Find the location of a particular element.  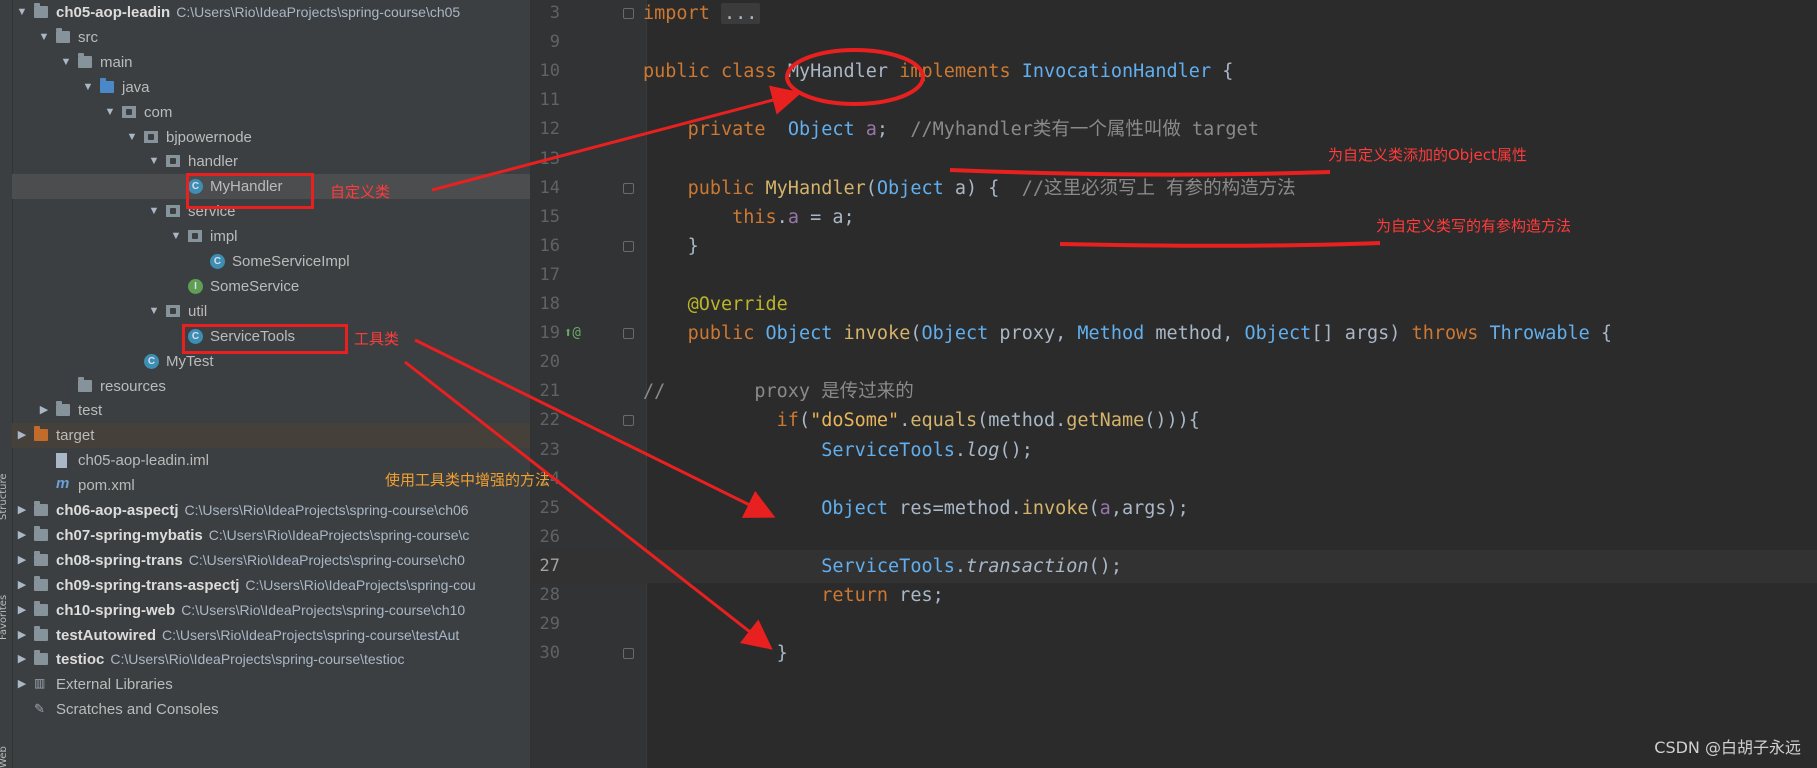

tree-row: ▶ target is located at coordinates (271, 436).